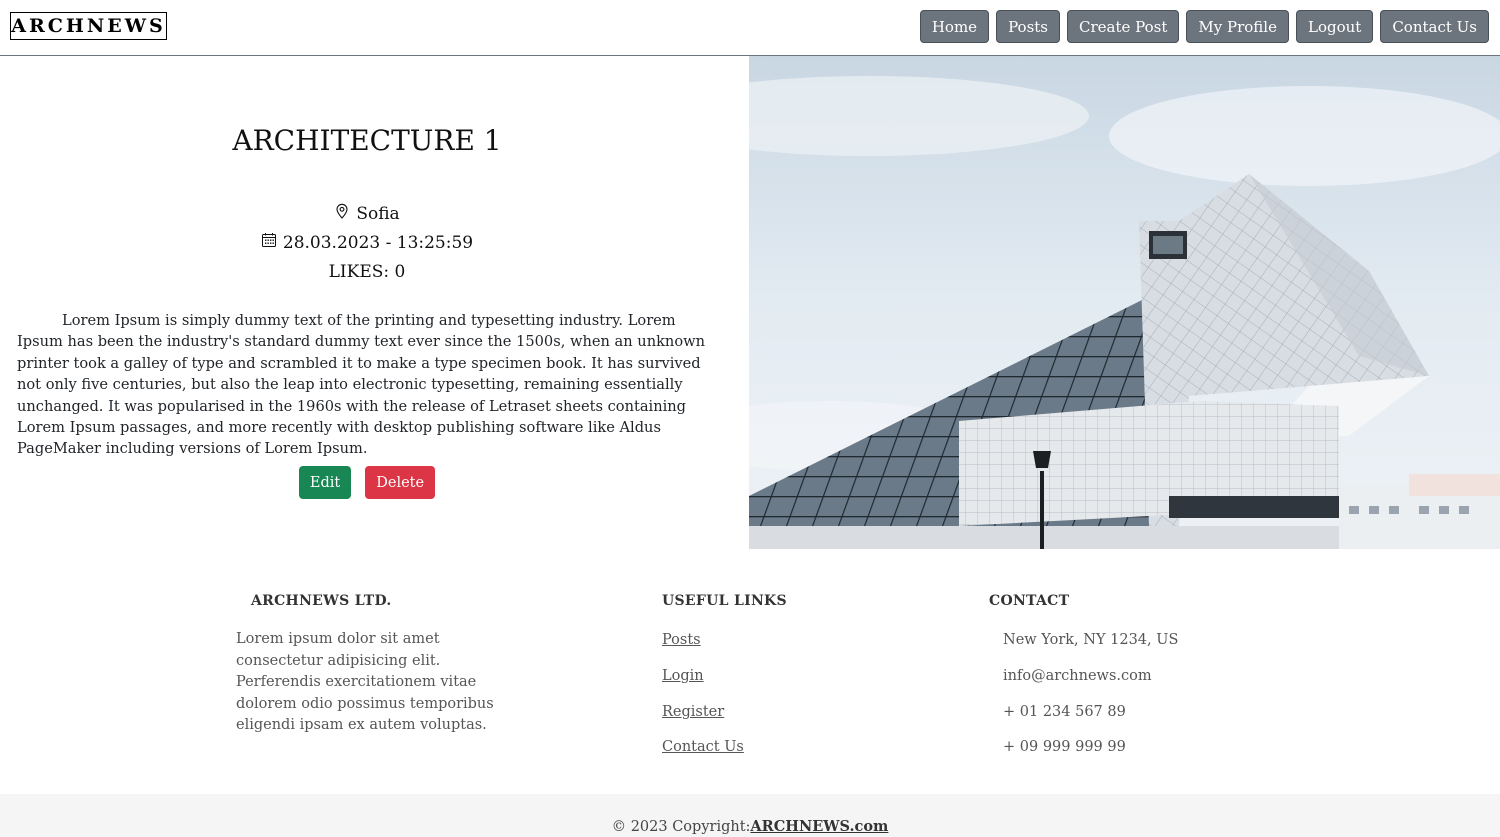 This screenshot has width=1500, height=837. Describe the element at coordinates (1091, 640) in the screenshot. I see `footer-address: New York, NY 1234, US` at that location.